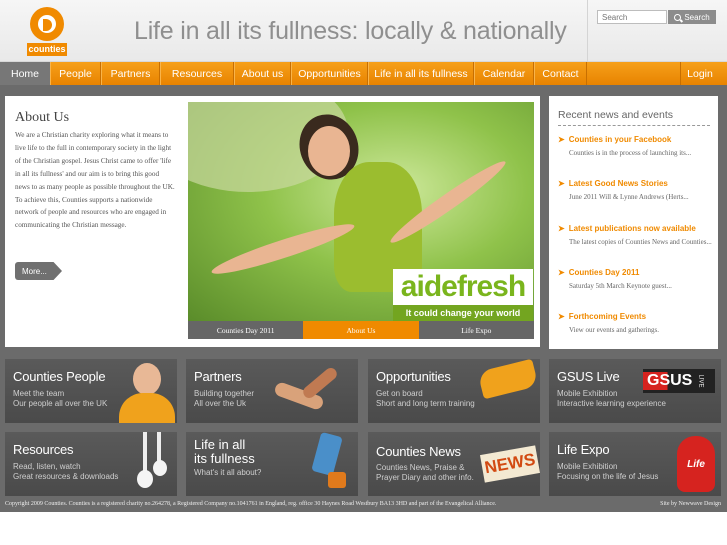 The height and width of the screenshot is (545, 727). Describe the element at coordinates (608, 476) in the screenshot. I see `tile-sub-line: Focusing on the life of Jesus` at that location.